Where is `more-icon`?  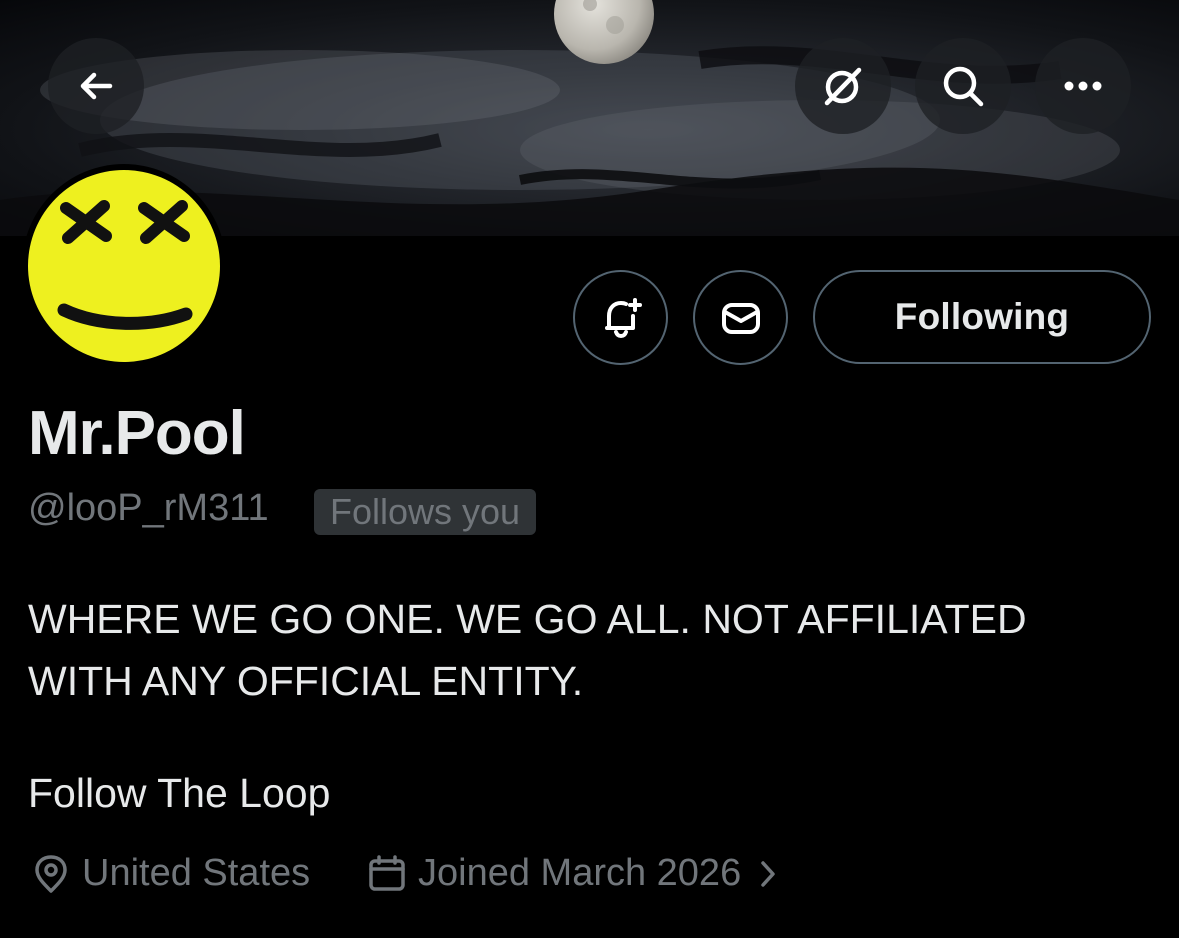
more-icon is located at coordinates (1083, 86).